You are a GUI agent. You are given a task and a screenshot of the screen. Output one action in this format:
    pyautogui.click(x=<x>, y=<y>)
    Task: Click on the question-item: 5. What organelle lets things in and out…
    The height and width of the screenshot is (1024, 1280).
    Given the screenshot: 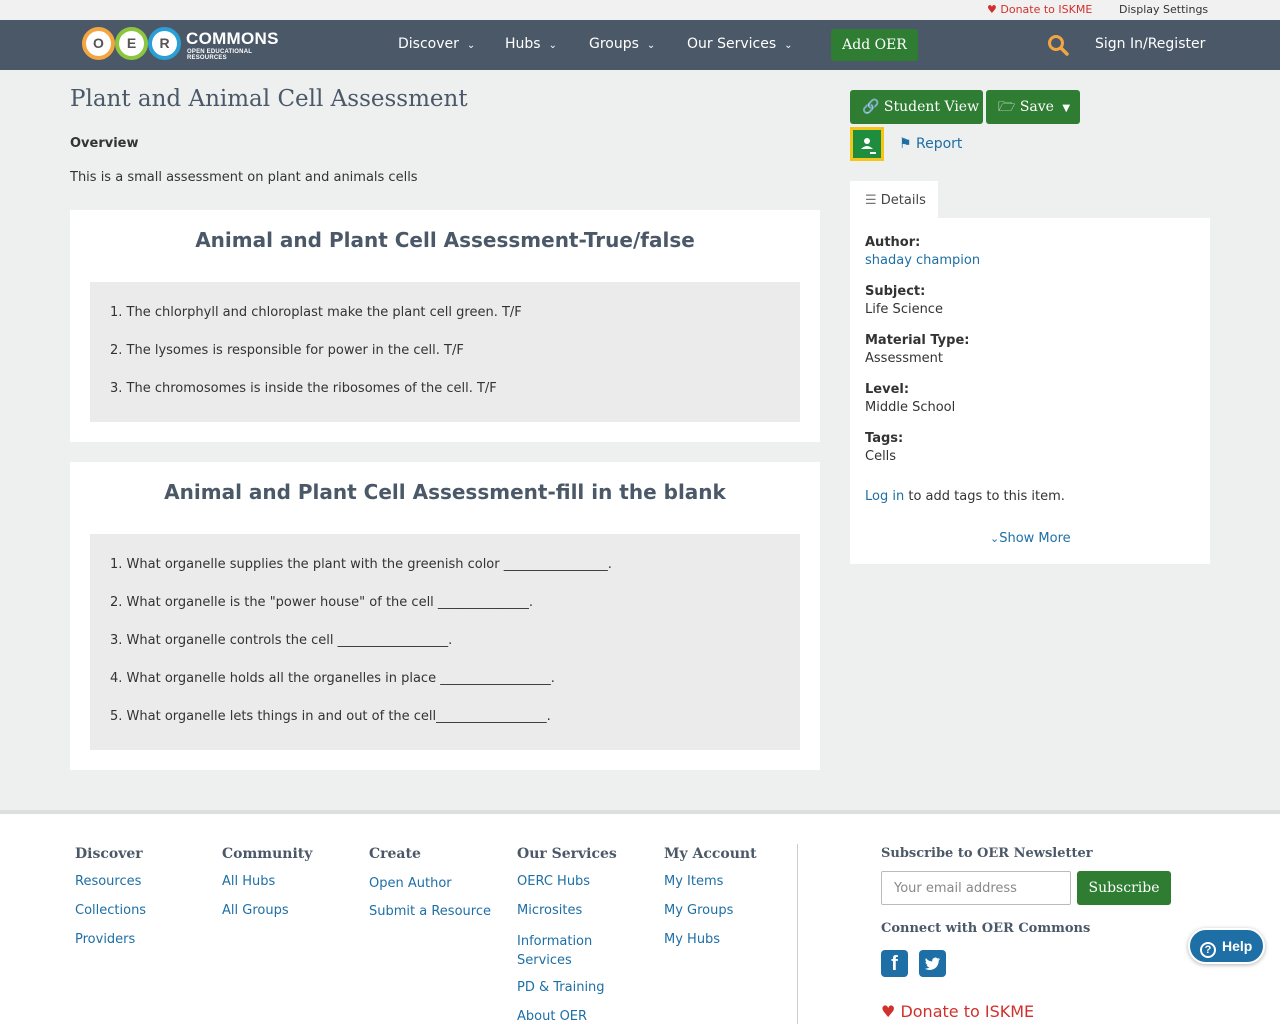 What is the action you would take?
    pyautogui.click(x=330, y=716)
    